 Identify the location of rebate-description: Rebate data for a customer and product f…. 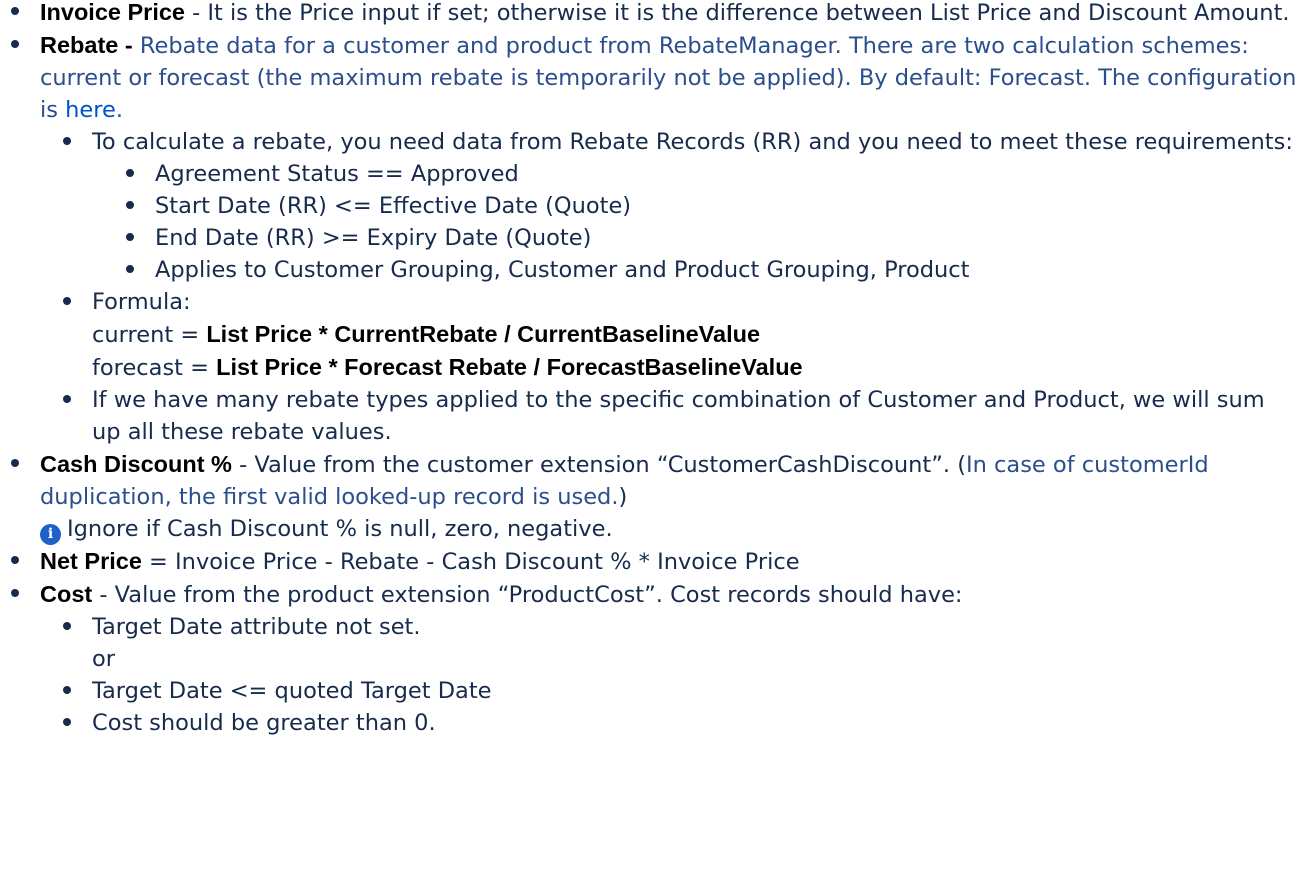
(668, 78).